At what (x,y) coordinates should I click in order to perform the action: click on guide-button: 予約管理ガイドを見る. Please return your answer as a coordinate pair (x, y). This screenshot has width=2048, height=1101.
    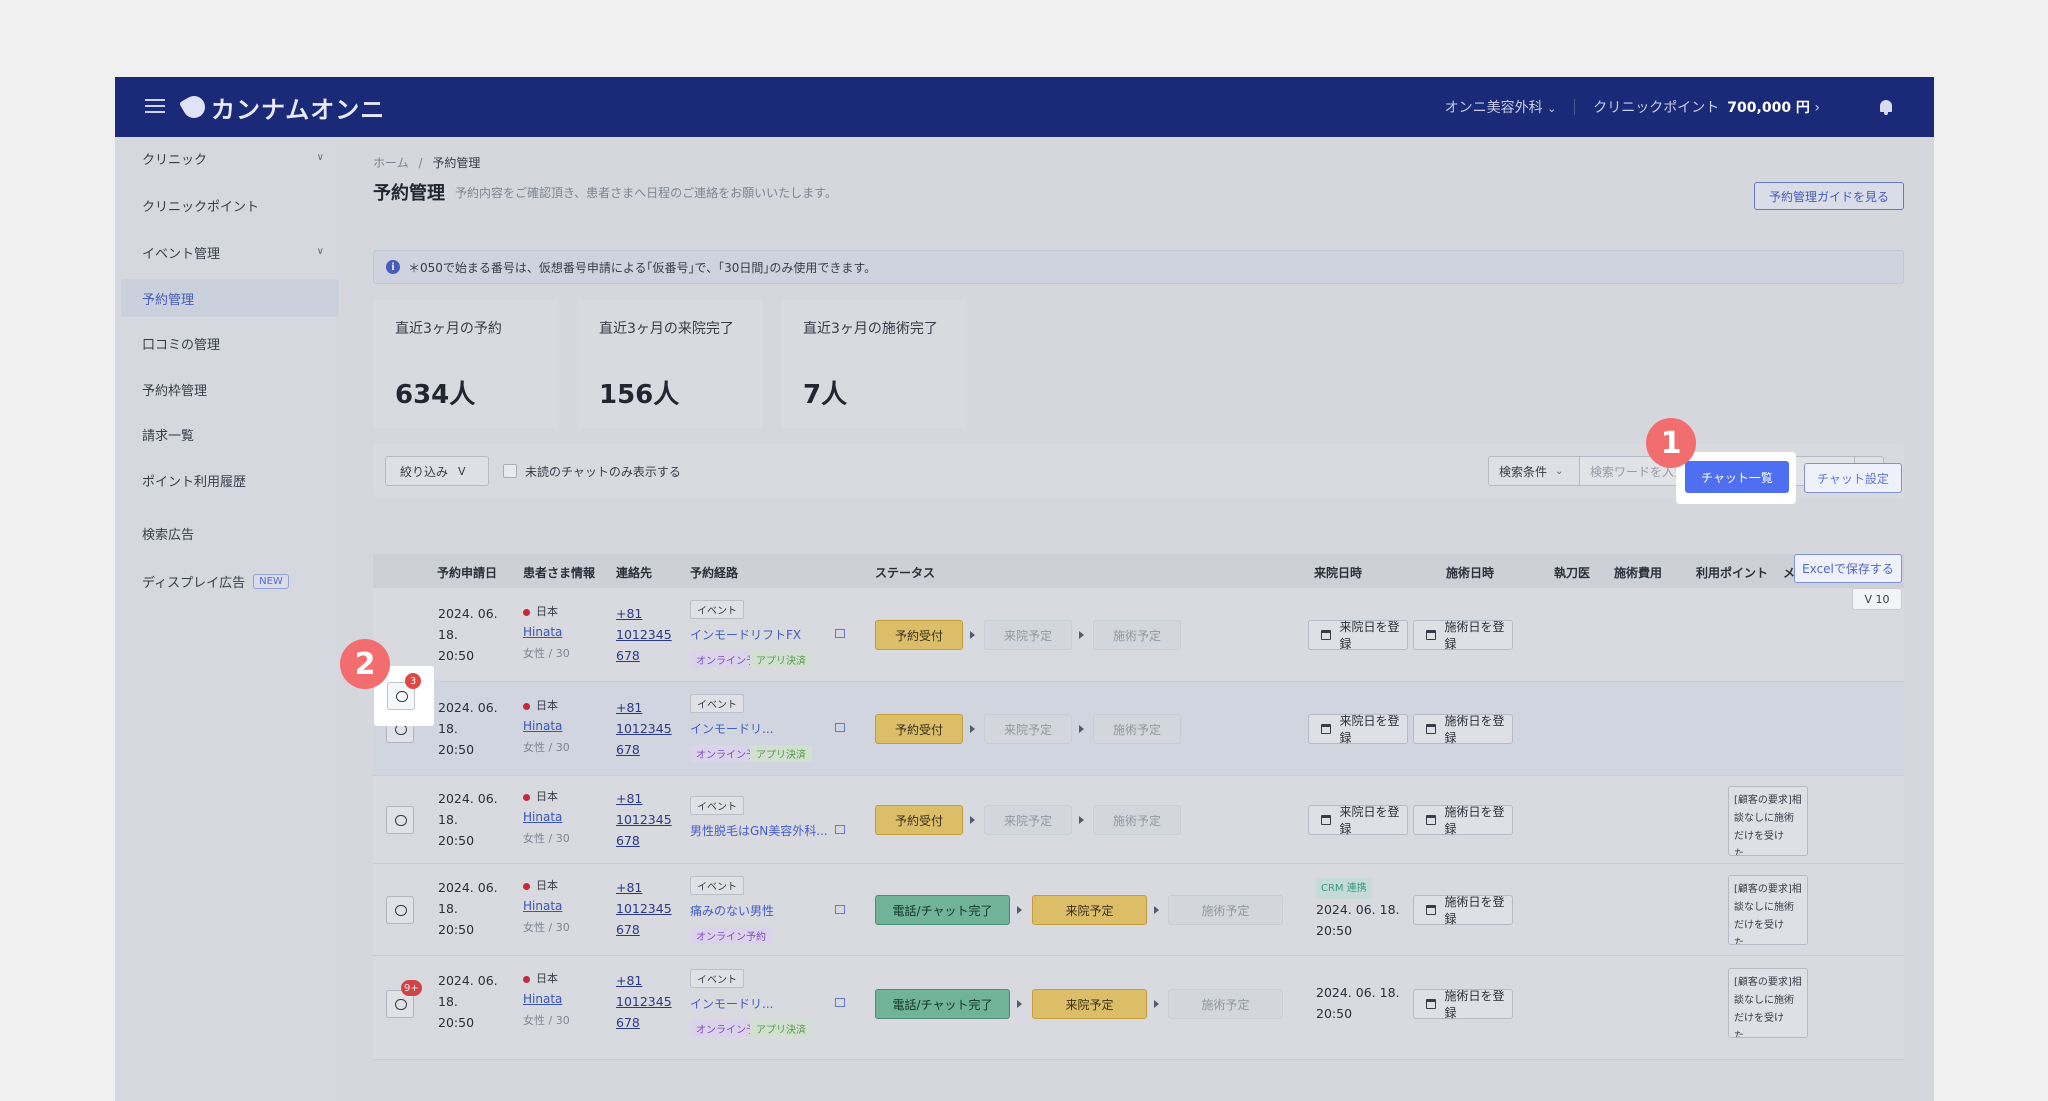
    Looking at the image, I should click on (1828, 196).